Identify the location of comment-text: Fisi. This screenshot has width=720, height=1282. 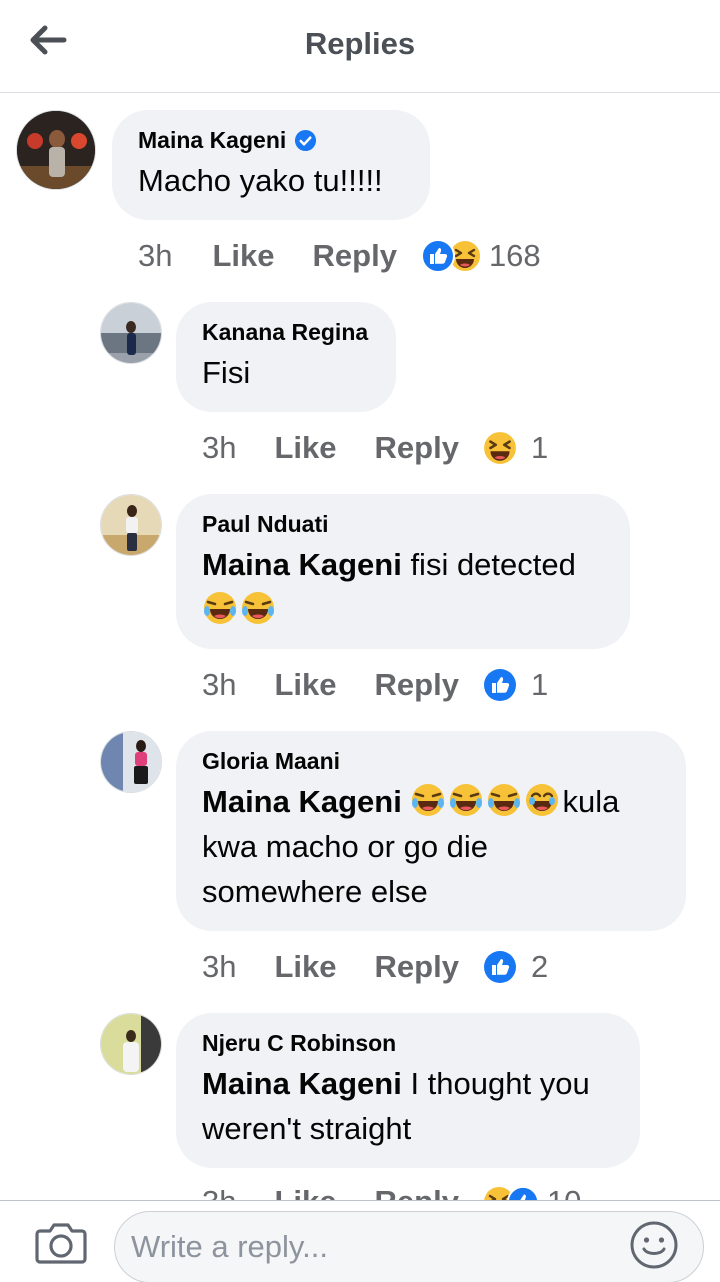
(226, 372).